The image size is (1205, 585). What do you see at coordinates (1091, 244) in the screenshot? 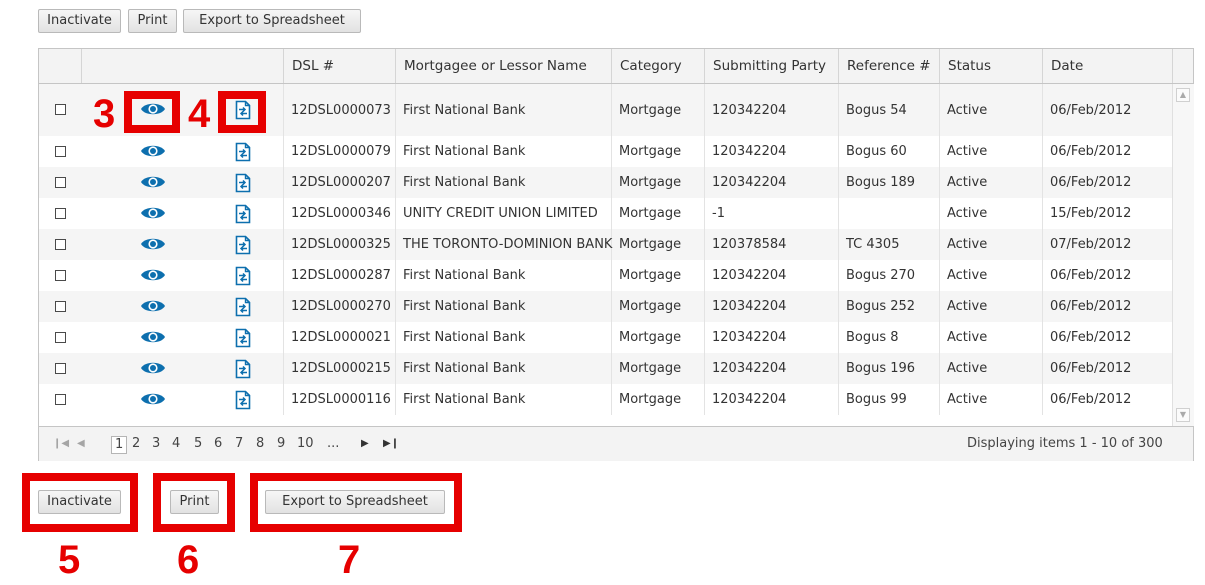
I see `cell-date: 07/Feb/2012` at bounding box center [1091, 244].